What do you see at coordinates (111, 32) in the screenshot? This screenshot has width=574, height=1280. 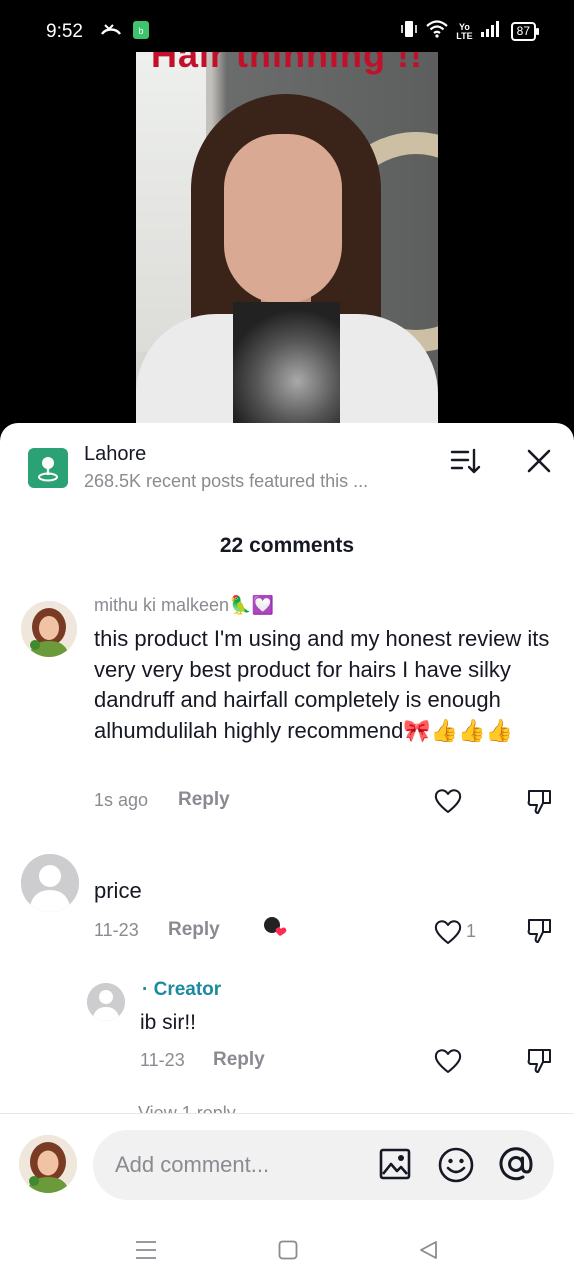 I see `missed-call-icon` at bounding box center [111, 32].